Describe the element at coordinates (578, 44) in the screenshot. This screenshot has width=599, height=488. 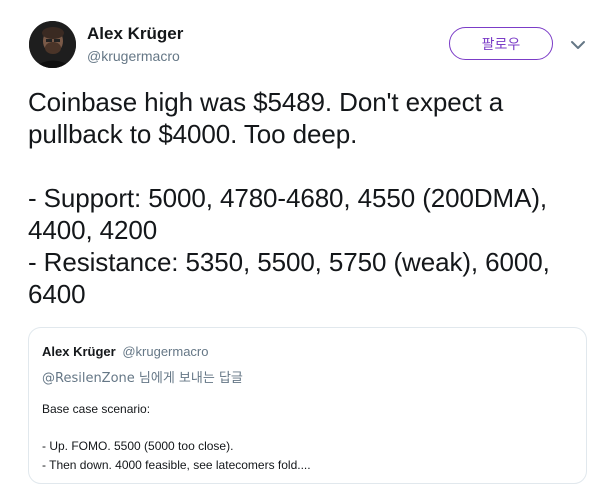
I see `chevron-down-icon` at that location.